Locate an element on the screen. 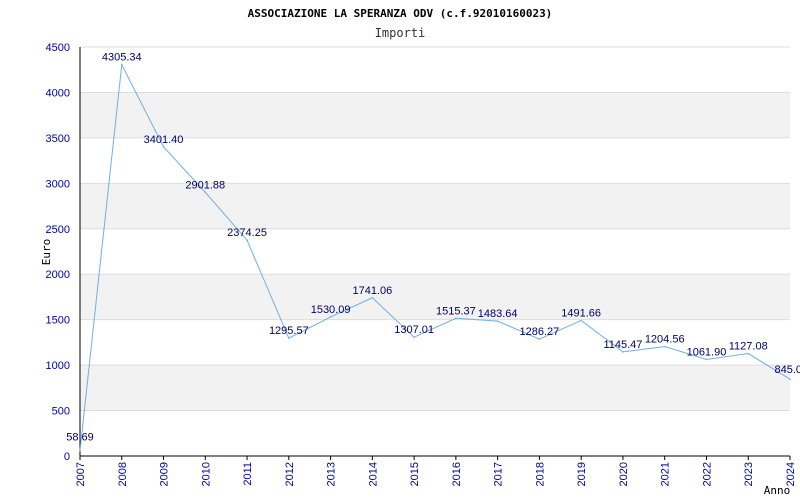 This screenshot has height=500, width=800. x-tick-label: 2009 is located at coordinates (165, 474).